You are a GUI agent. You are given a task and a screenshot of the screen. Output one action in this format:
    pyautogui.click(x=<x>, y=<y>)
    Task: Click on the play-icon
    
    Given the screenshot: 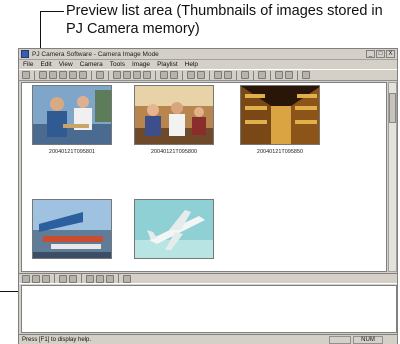 What is the action you would take?
    pyautogui.click(x=127, y=278)
    